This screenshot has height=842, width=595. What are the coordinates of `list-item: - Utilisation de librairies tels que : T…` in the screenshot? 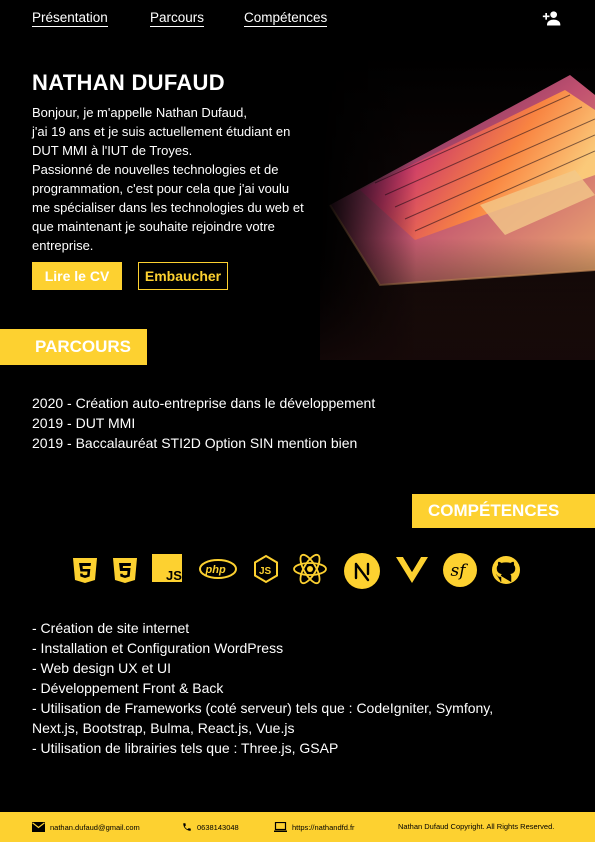 It's located at (185, 748).